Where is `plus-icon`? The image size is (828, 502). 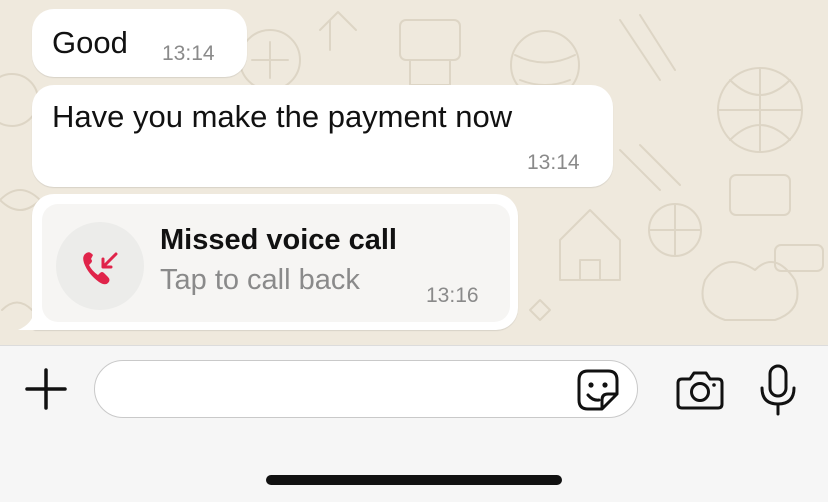 plus-icon is located at coordinates (46, 389).